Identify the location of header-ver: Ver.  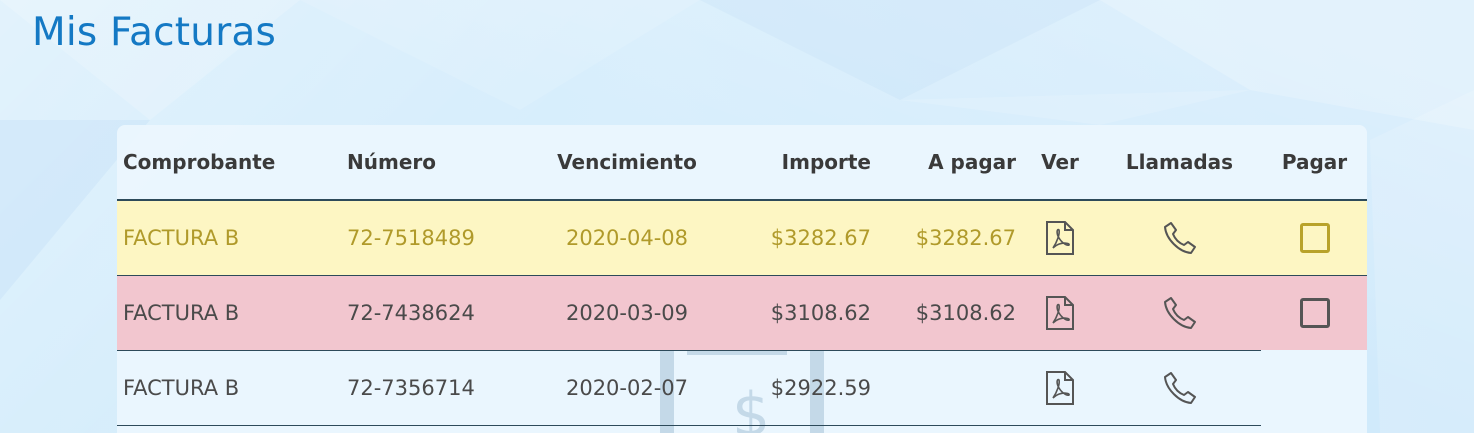
(1060, 162).